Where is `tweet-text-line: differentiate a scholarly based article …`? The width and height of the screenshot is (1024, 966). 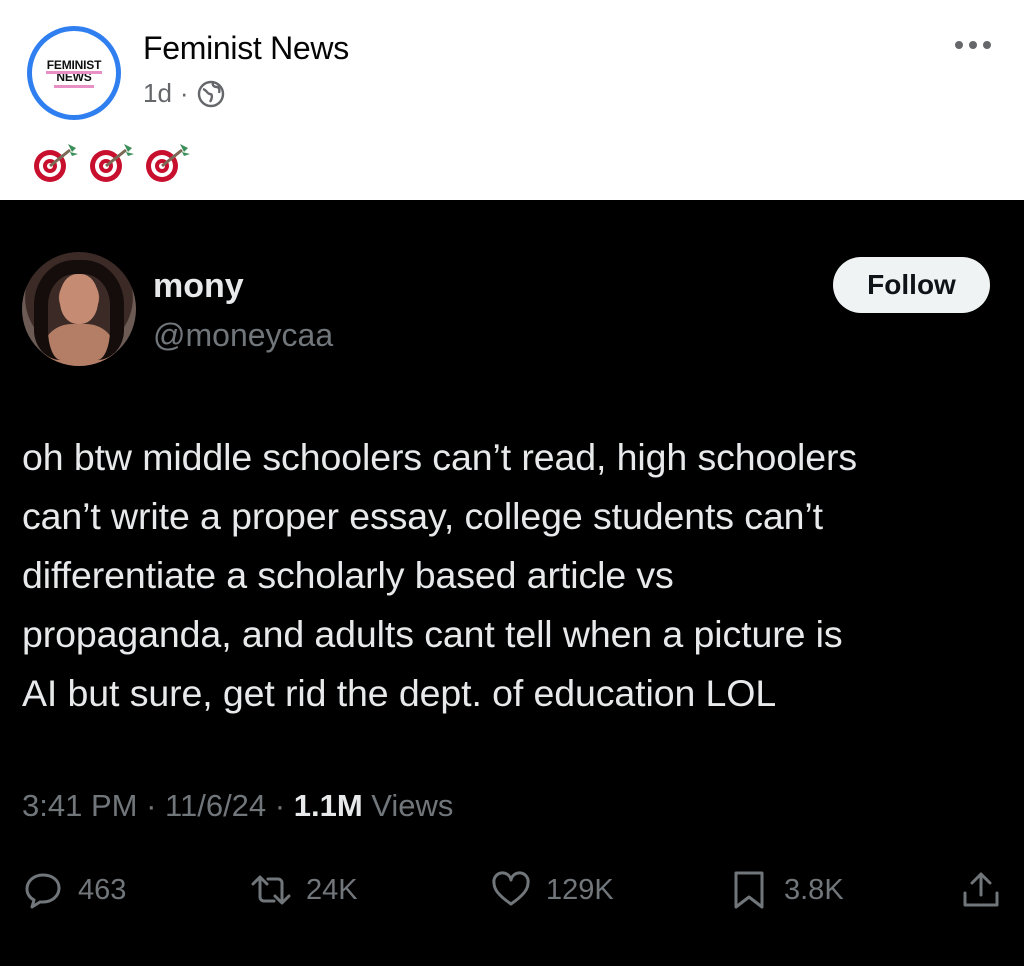
tweet-text-line: differentiate a scholarly based article … is located at coordinates (348, 575).